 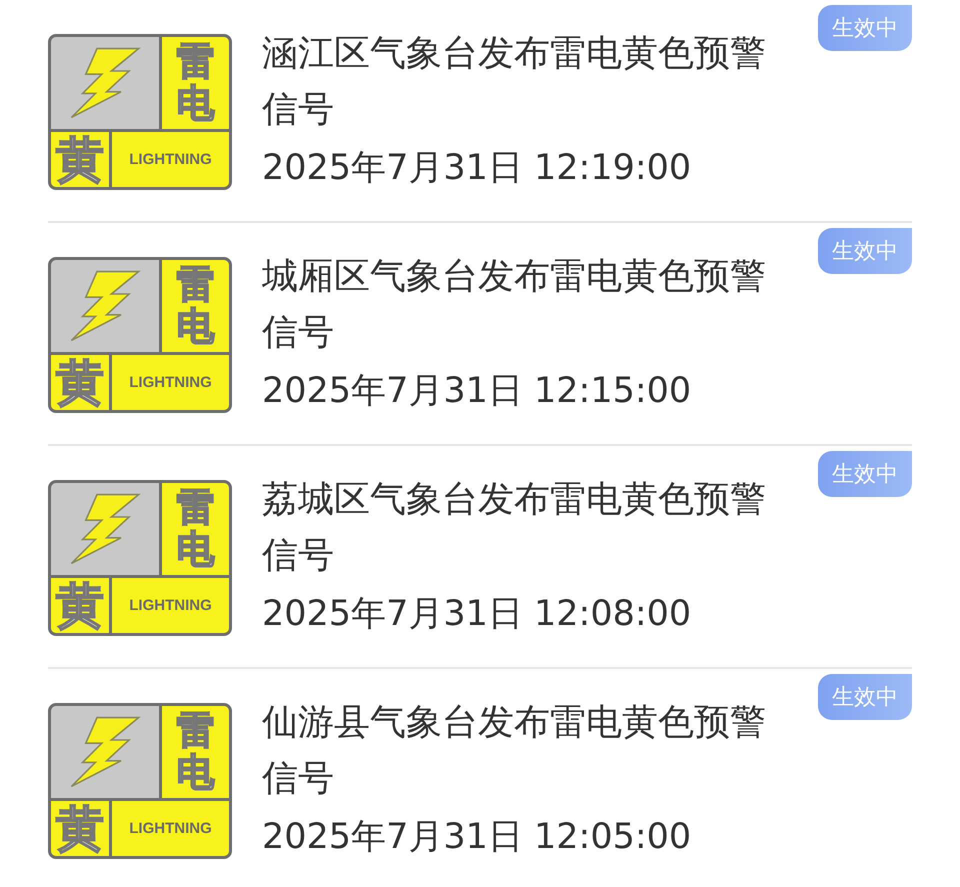 What do you see at coordinates (514, 82) in the screenshot?
I see `warning-title: 涵江区气象台发布雷电黄色预警信号` at bounding box center [514, 82].